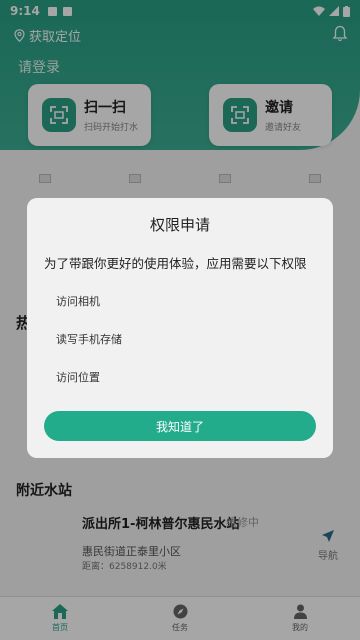 The image size is (360, 640). What do you see at coordinates (180, 426) in the screenshot?
I see `confirm-button: 我知道了` at bounding box center [180, 426].